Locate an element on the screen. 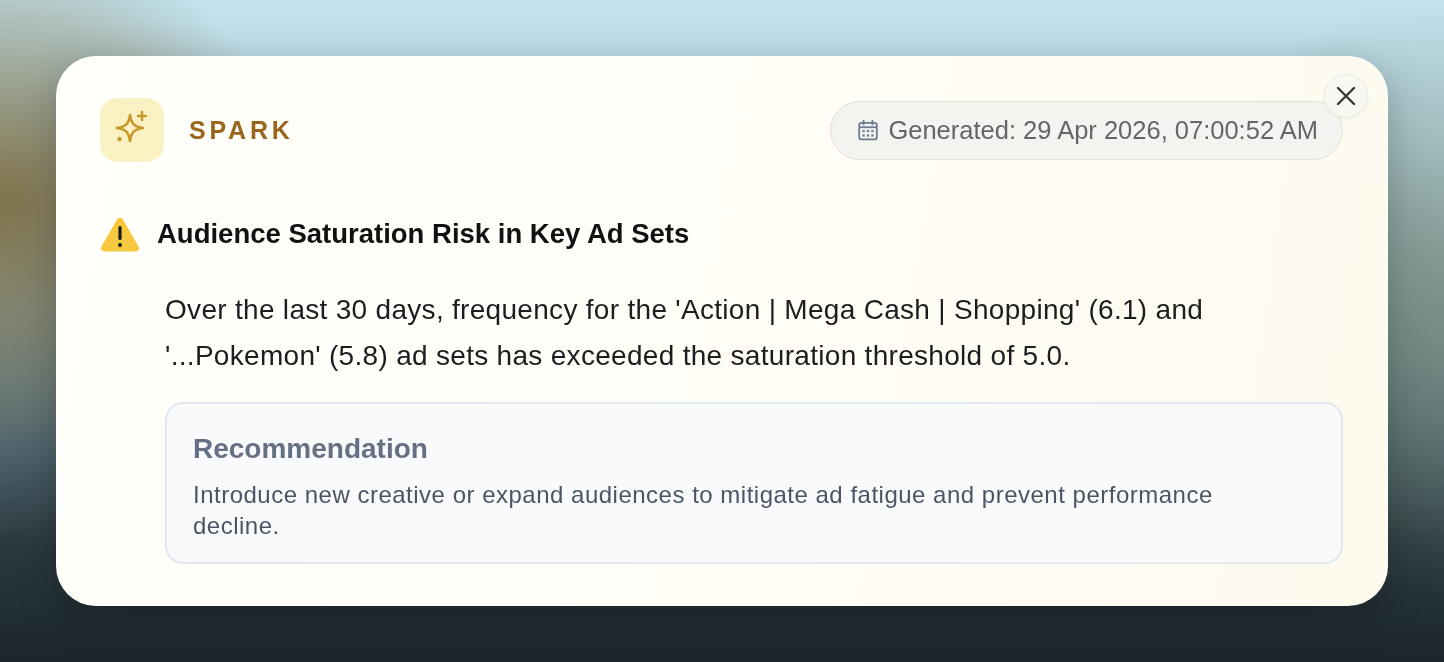  insight-description: Over the last 30 days, frequency for the 'Action | Mega Cash | Shopping' (6.1) and '...Pokemon' (5.8) ad sets has exceeded the saturation threshold of 5.0. is located at coordinates (685, 333).